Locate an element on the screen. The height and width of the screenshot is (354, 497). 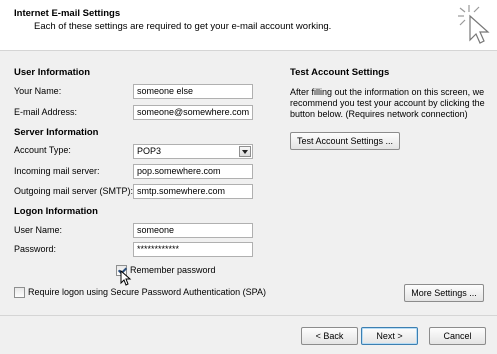
sparkle-cursor-icon is located at coordinates (474, 24).